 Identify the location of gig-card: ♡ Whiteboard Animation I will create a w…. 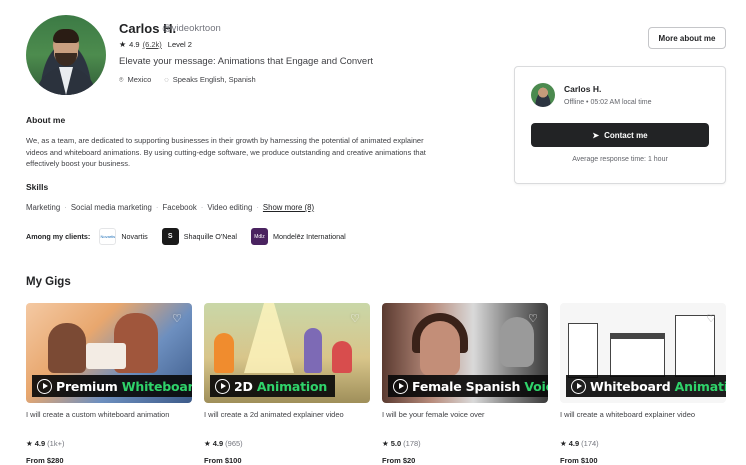
(643, 384).